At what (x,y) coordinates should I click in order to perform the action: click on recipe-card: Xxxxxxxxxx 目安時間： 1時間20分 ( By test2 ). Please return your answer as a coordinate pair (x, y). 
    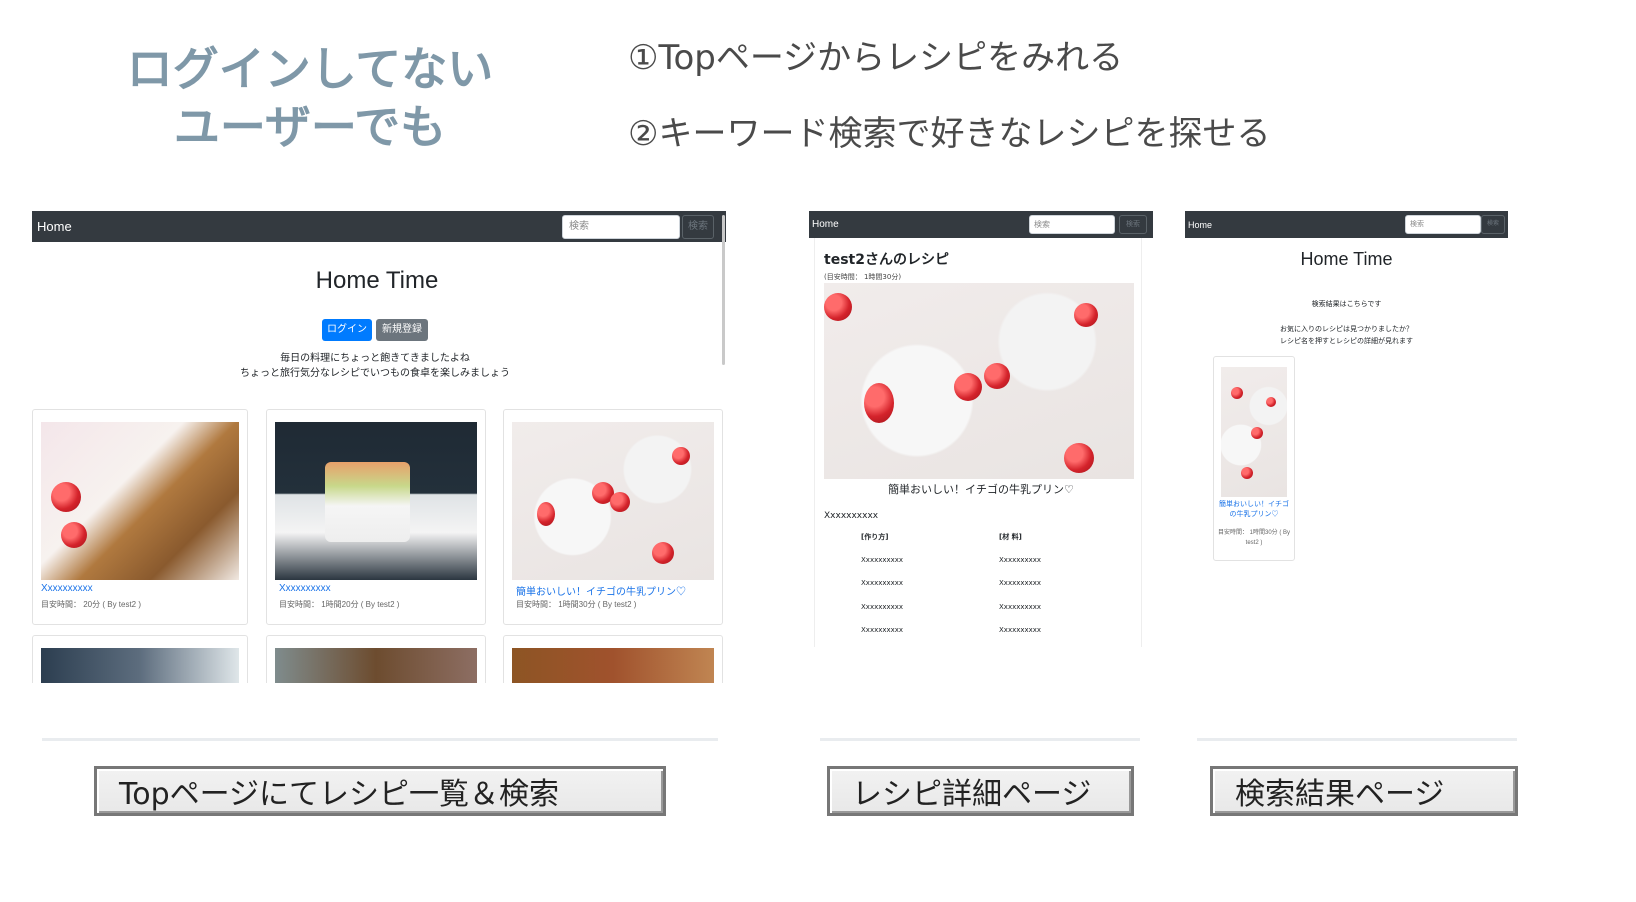
    Looking at the image, I should click on (376, 517).